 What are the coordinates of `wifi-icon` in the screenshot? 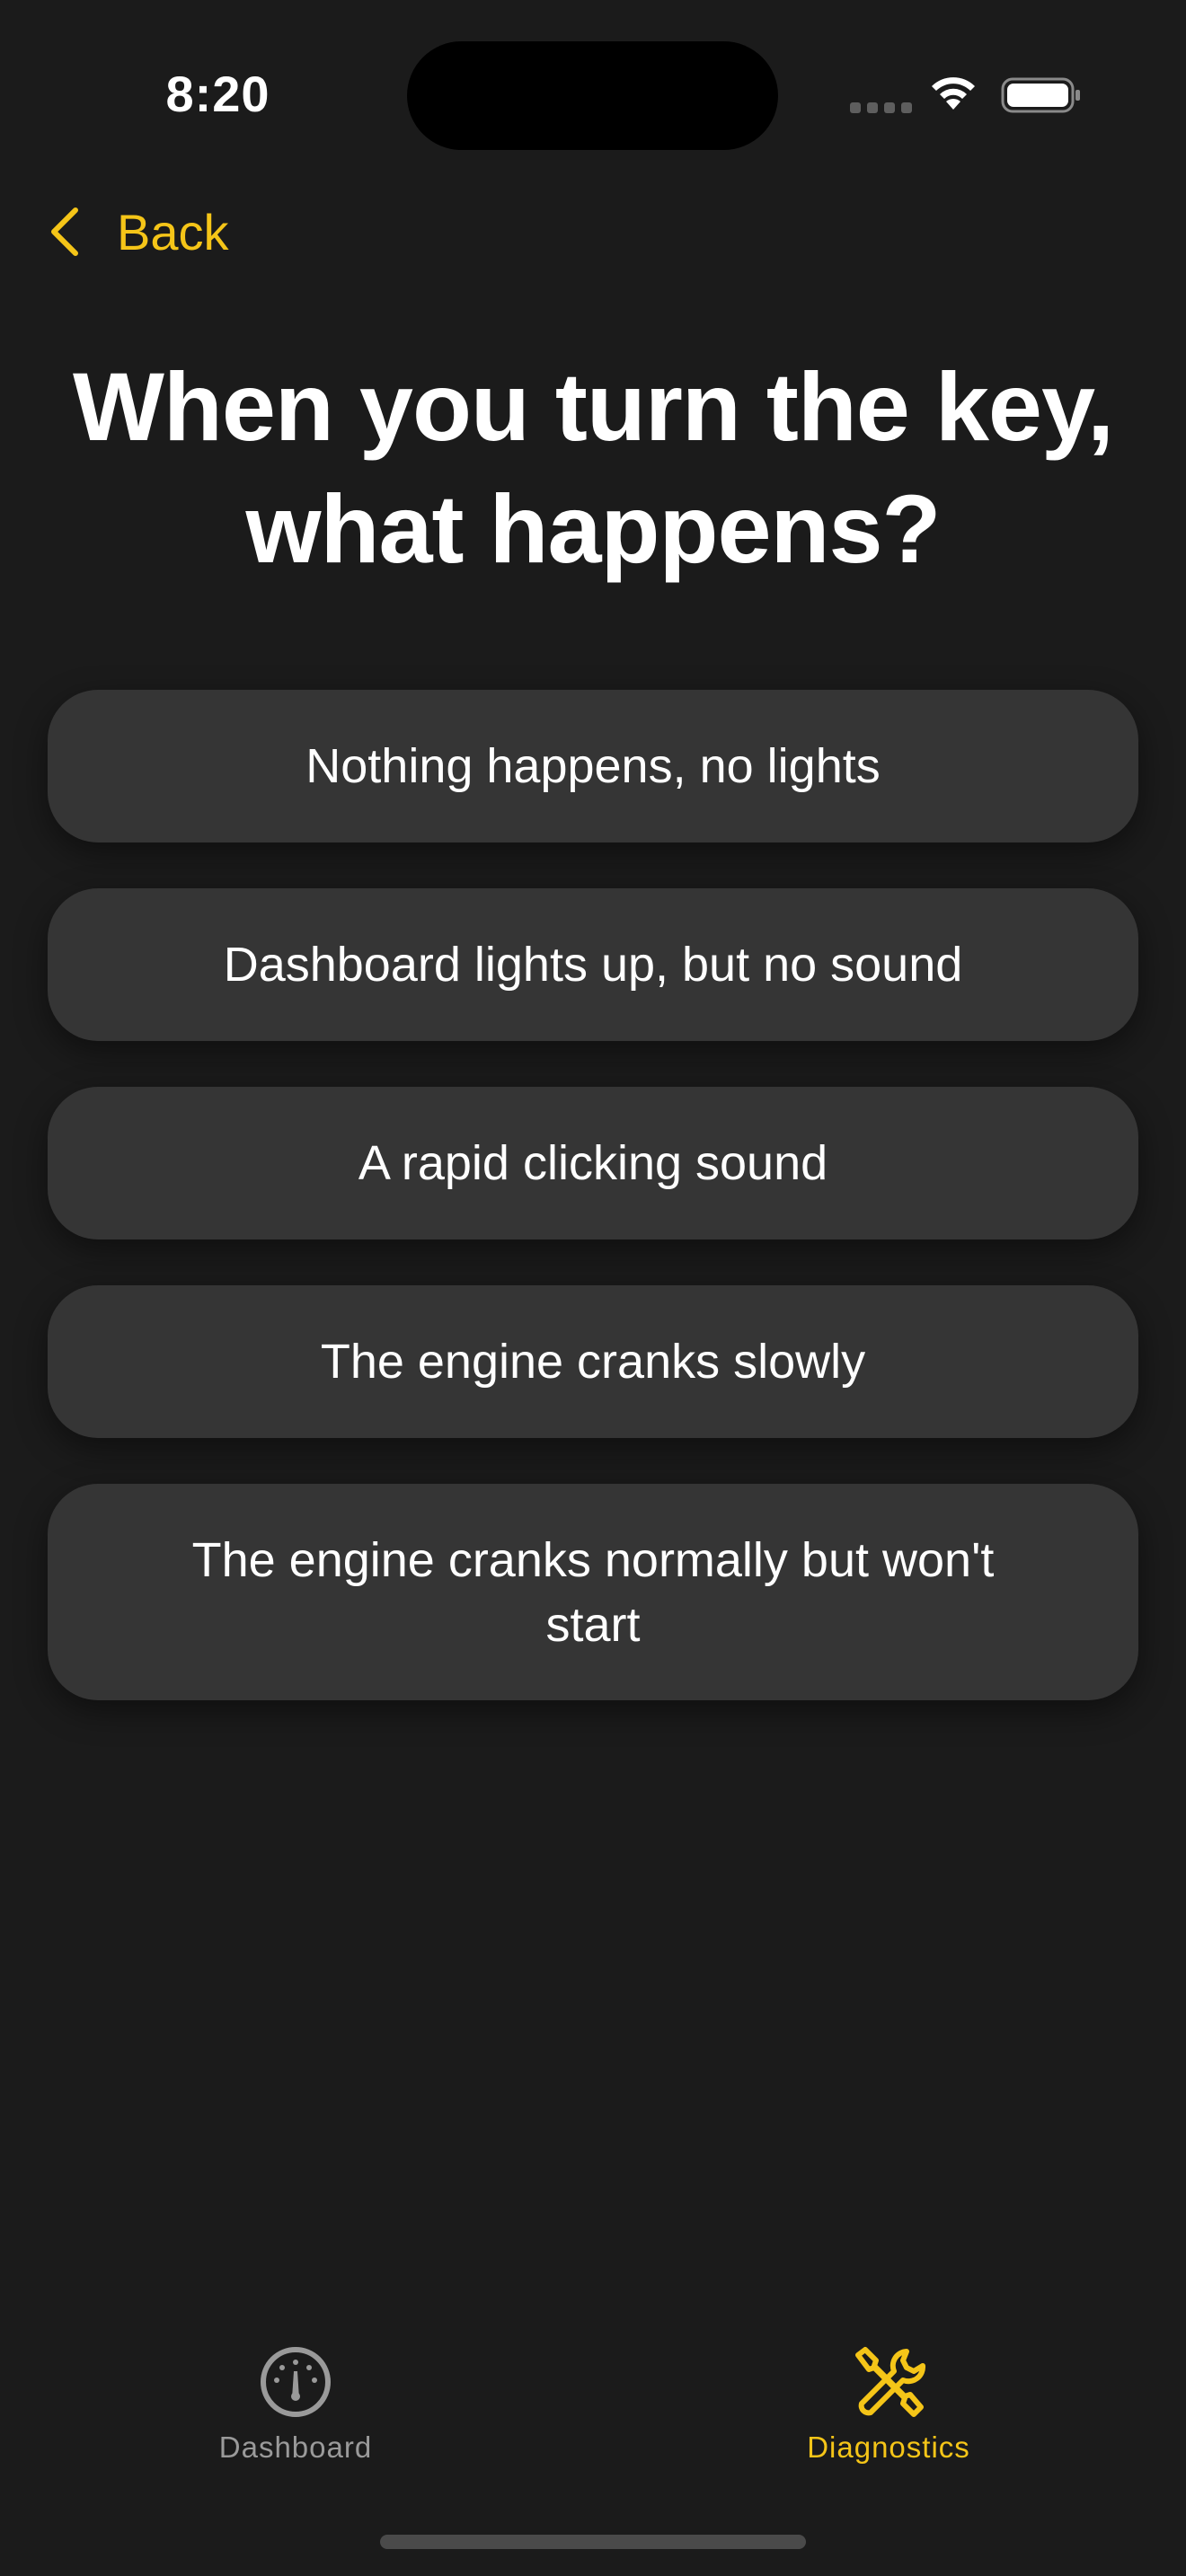 It's located at (953, 93).